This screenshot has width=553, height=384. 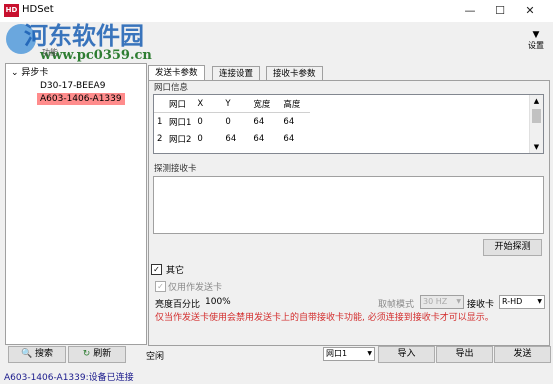 What do you see at coordinates (349, 354) in the screenshot?
I see `port-select: 网口1 ▼` at bounding box center [349, 354].